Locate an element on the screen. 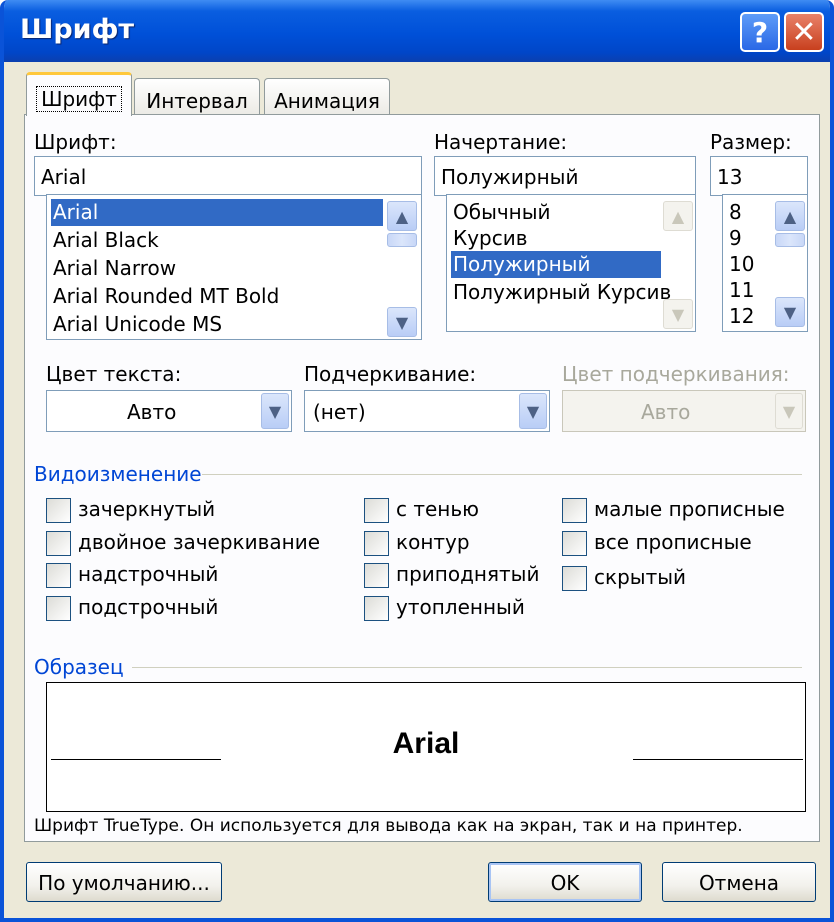  underline-value: (нет) is located at coordinates (339, 412).